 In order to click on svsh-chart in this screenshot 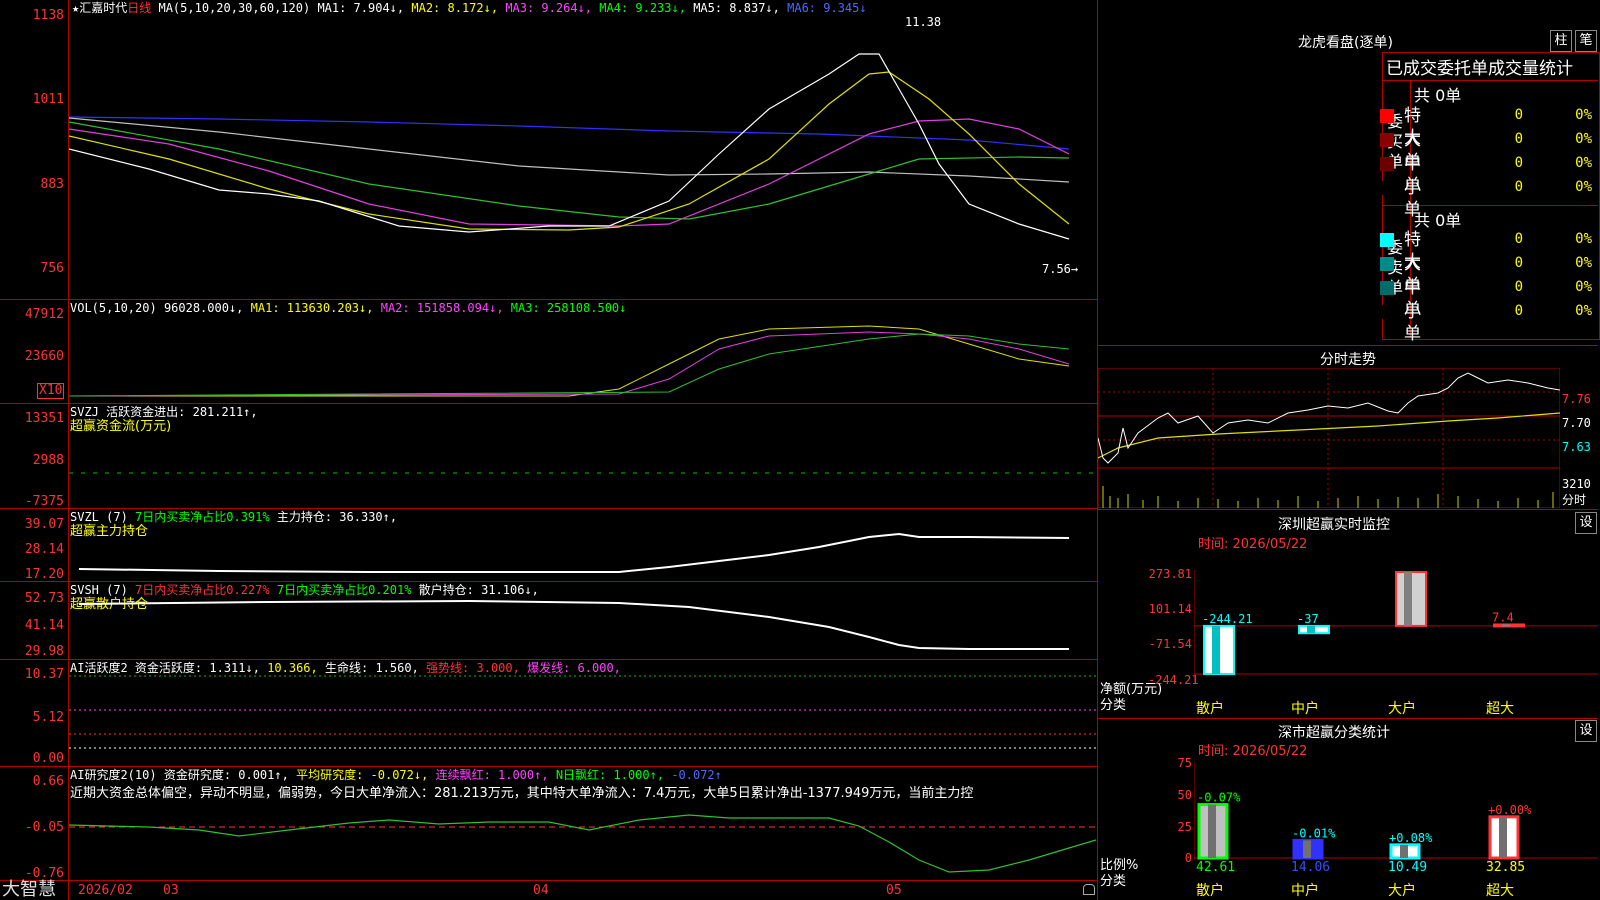, I will do `click(582, 620)`.